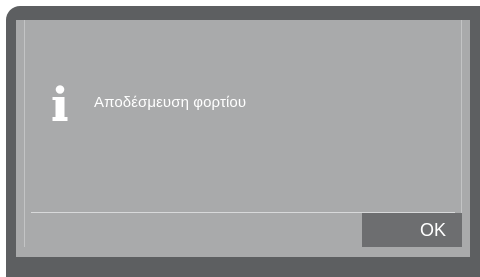 The width and height of the screenshot is (480, 277). Describe the element at coordinates (243, 252) in the screenshot. I see `bottom-strip` at that location.